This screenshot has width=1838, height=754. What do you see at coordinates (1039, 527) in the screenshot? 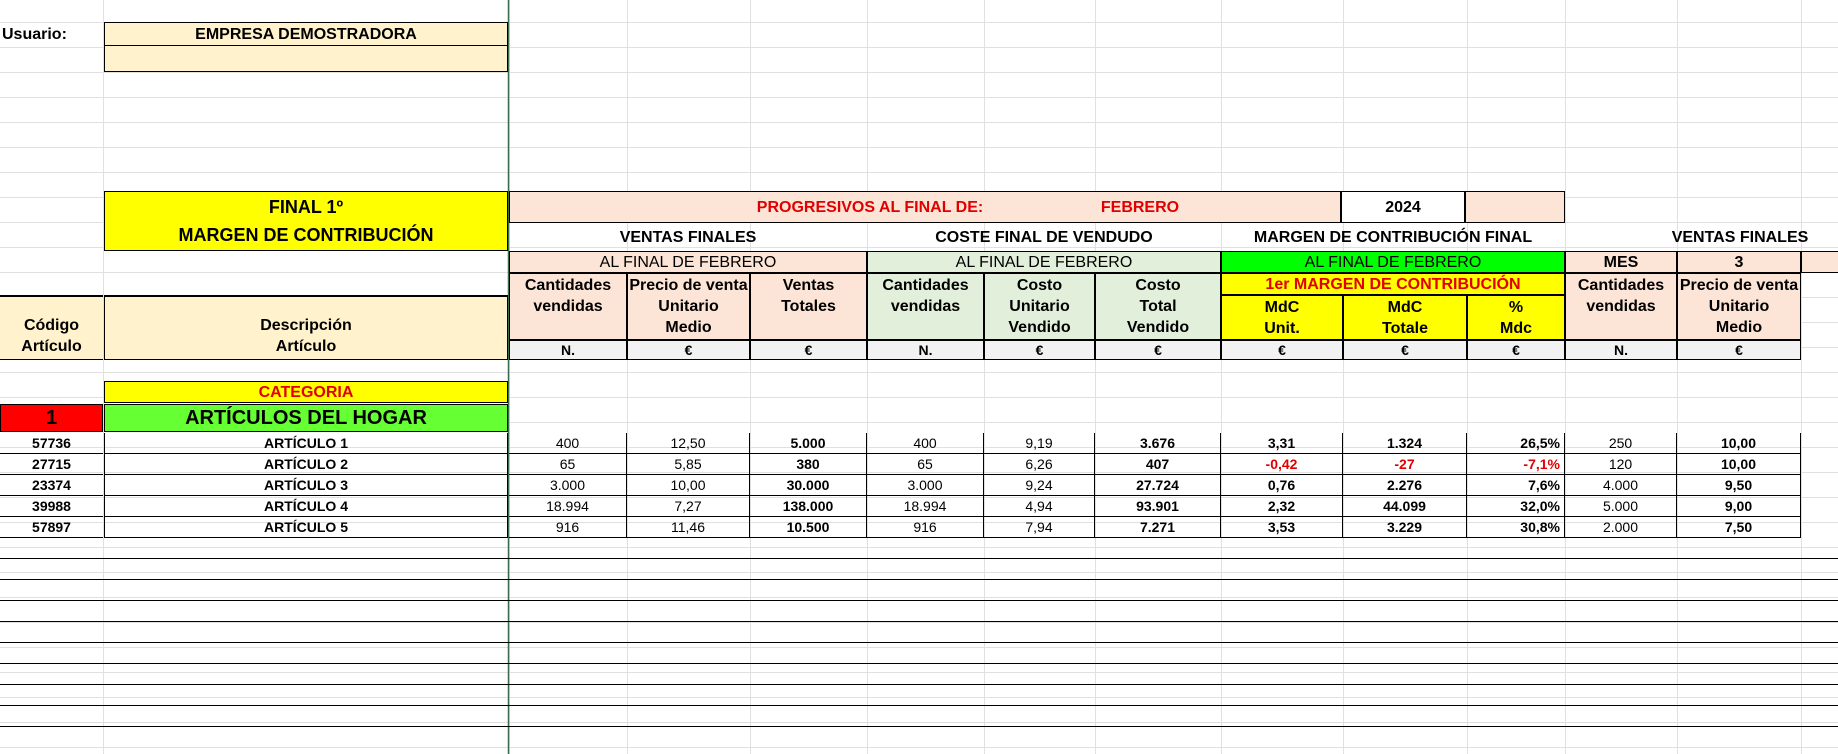
I see `data-cell: 7,94` at bounding box center [1039, 527].